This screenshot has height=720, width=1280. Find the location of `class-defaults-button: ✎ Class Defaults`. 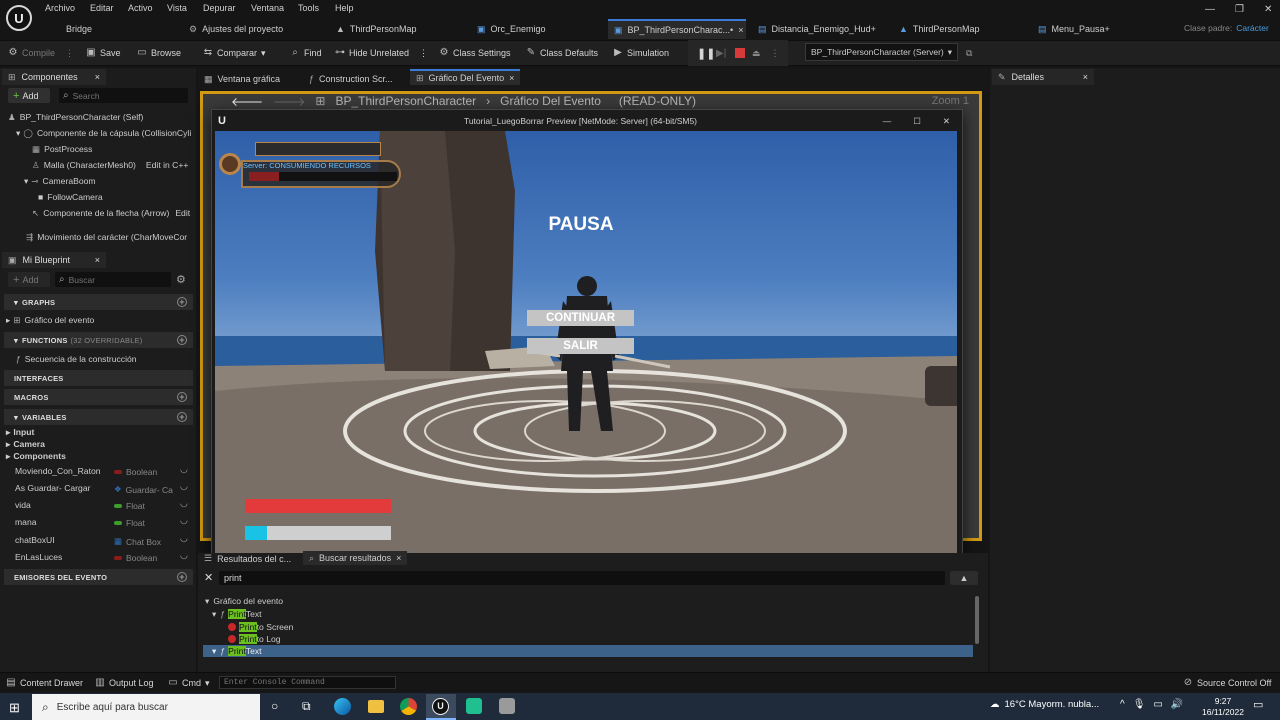

class-defaults-button: ✎ Class Defaults is located at coordinates (562, 53).